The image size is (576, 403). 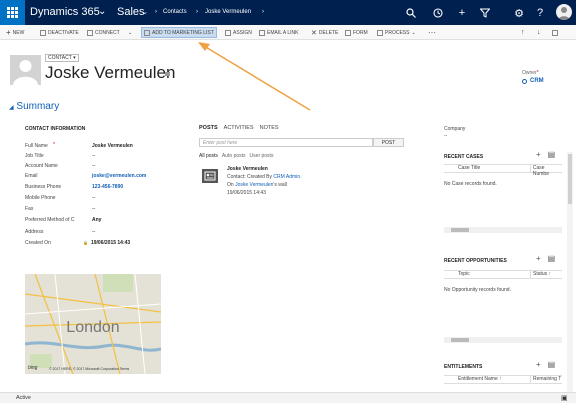 I want to click on add-to-marketing-list-button: ADD TO MARKETING LIST, so click(x=179, y=32).